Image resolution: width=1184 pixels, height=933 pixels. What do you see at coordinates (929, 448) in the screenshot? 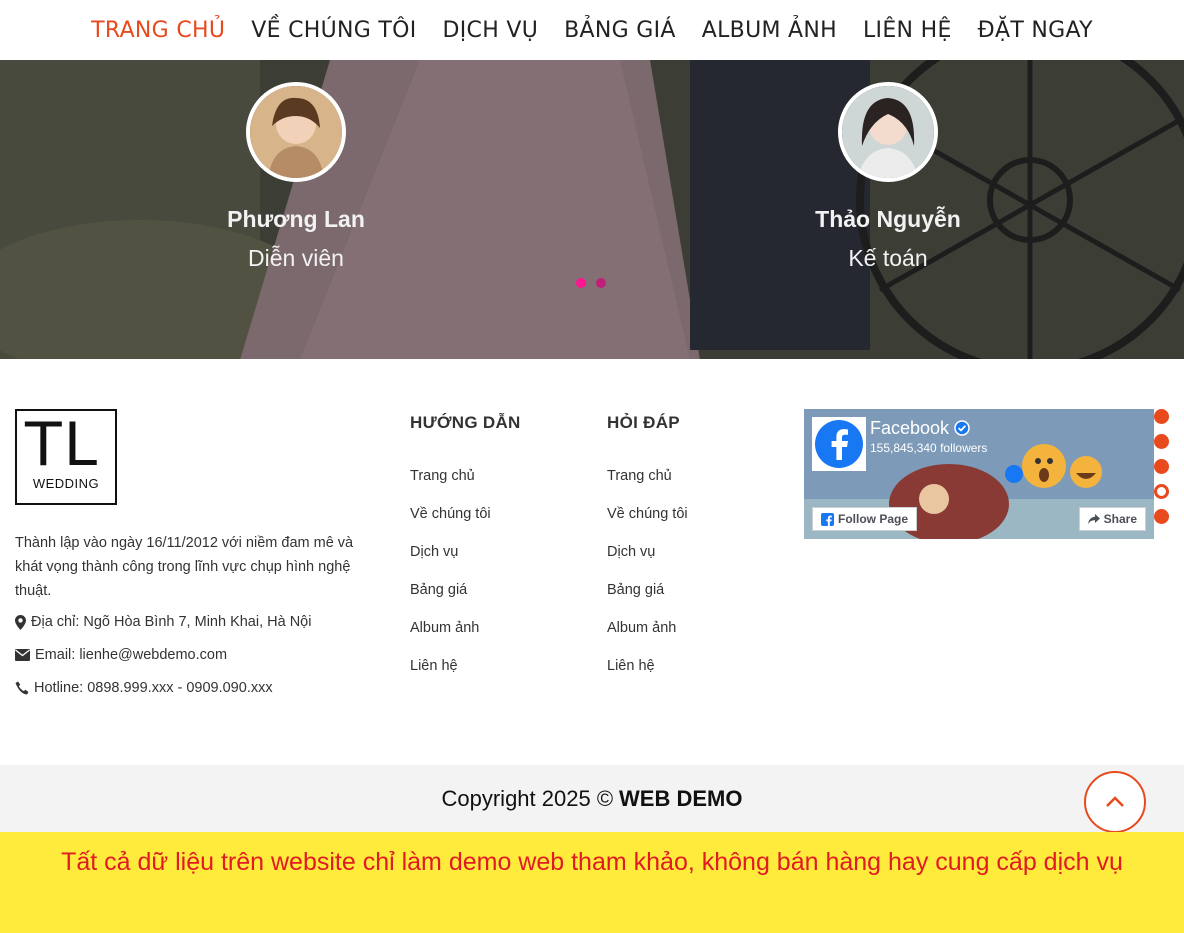
I see `facebook-followers: 155,845,340 followers` at bounding box center [929, 448].